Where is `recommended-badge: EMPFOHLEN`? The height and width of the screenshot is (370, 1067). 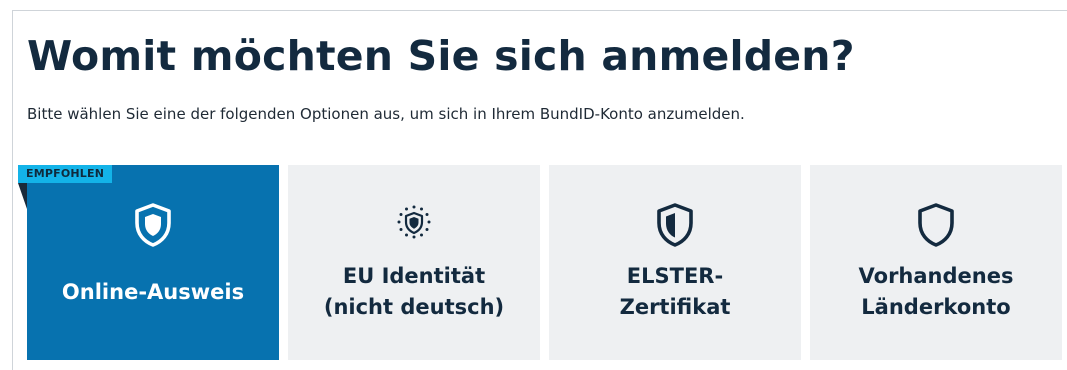 recommended-badge: EMPFOHLEN is located at coordinates (65, 174).